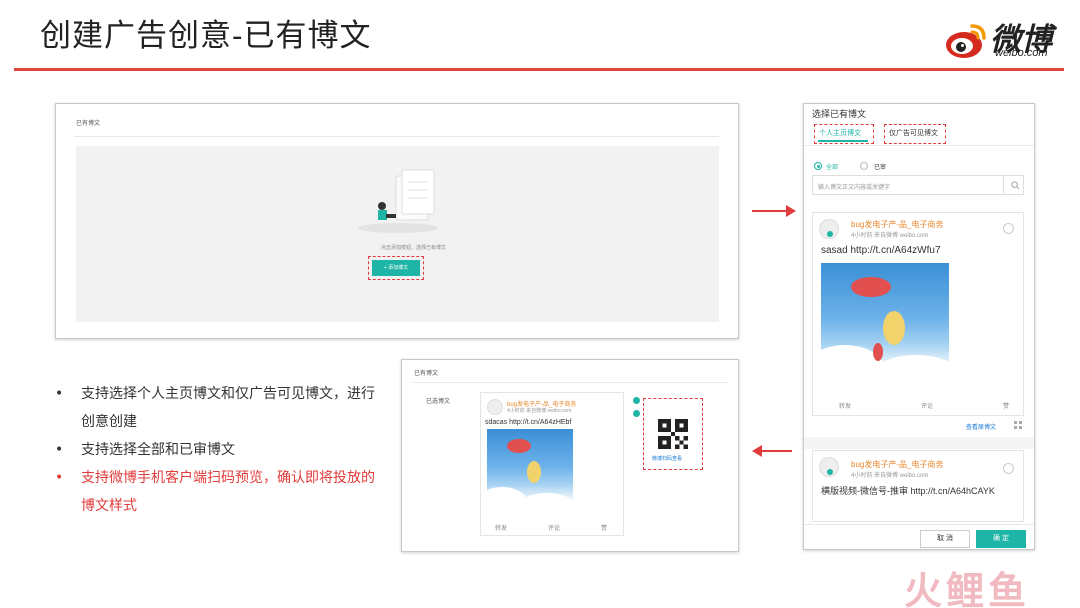 The height and width of the screenshot is (608, 1080). I want to click on empty-illustration-icon, so click(398, 201).